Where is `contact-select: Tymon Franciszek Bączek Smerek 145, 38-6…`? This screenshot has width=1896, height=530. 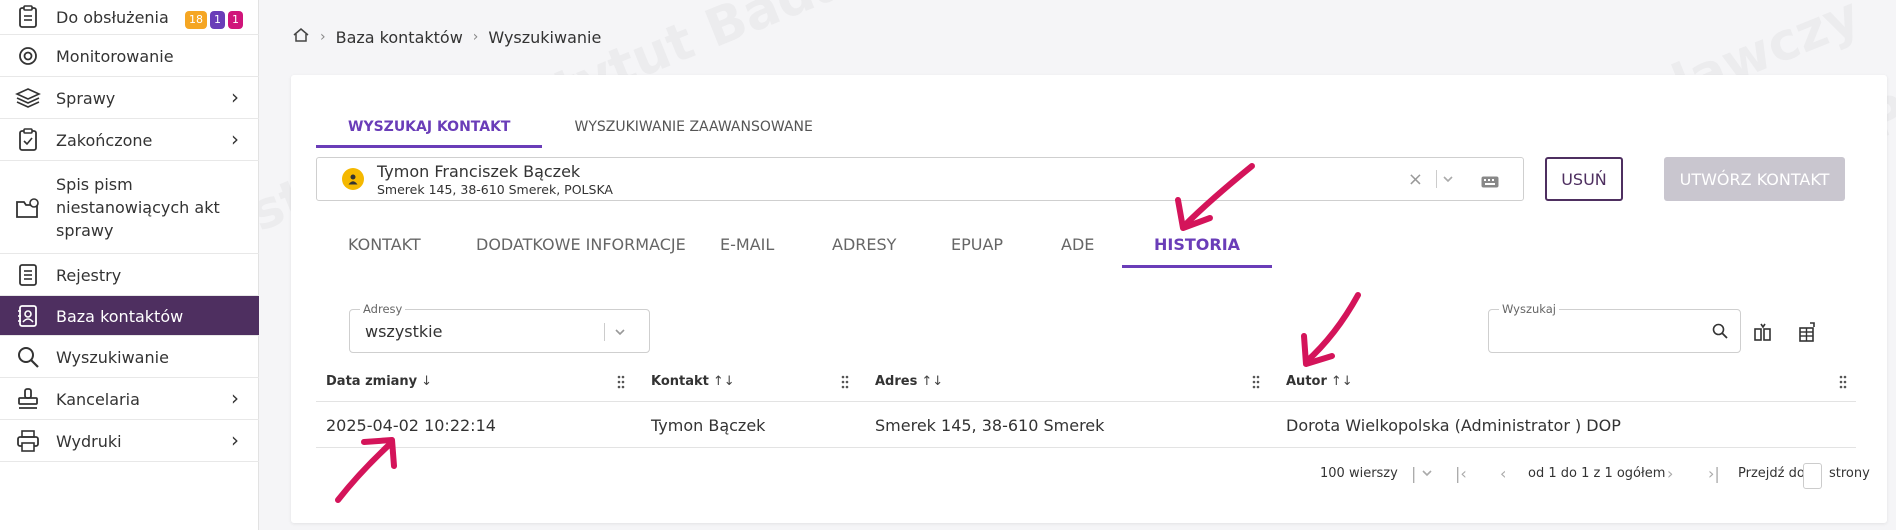 contact-select: Tymon Franciszek Bączek Smerek 145, 38-6… is located at coordinates (920, 179).